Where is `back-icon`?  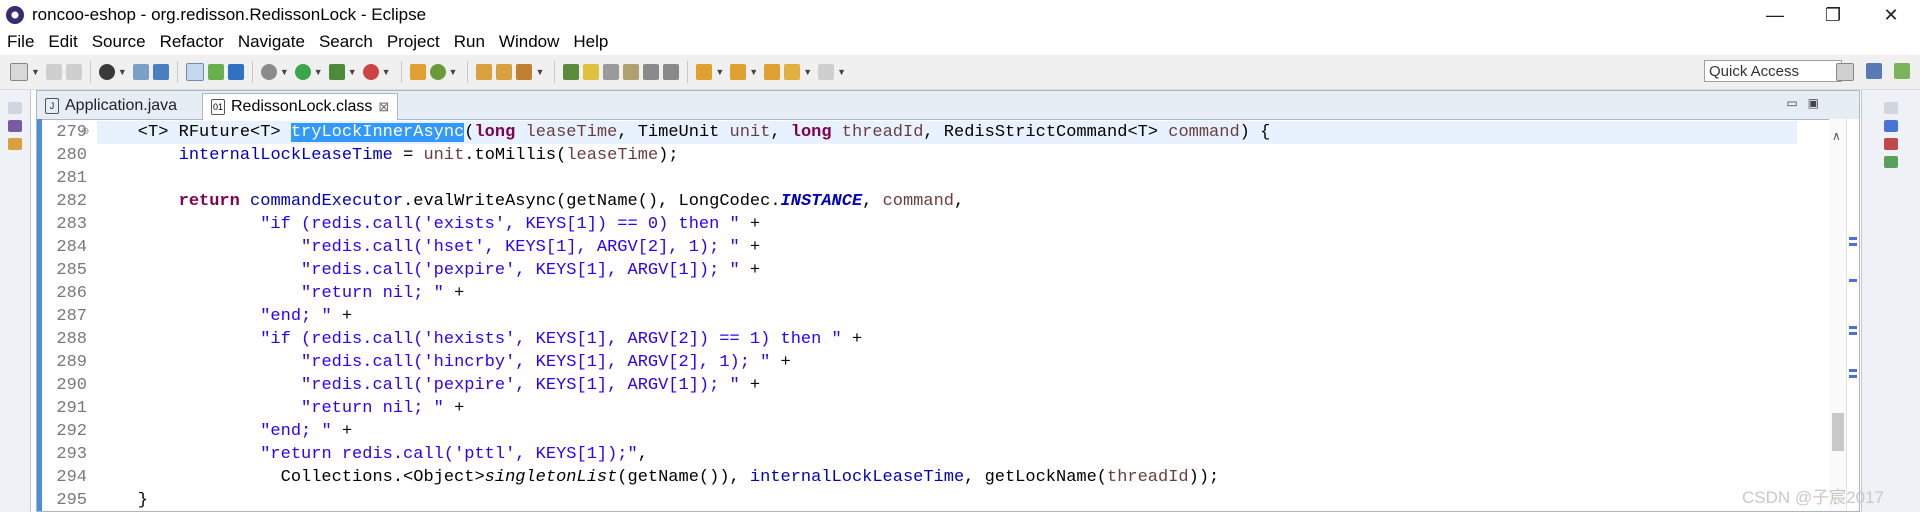
back-icon is located at coordinates (792, 72).